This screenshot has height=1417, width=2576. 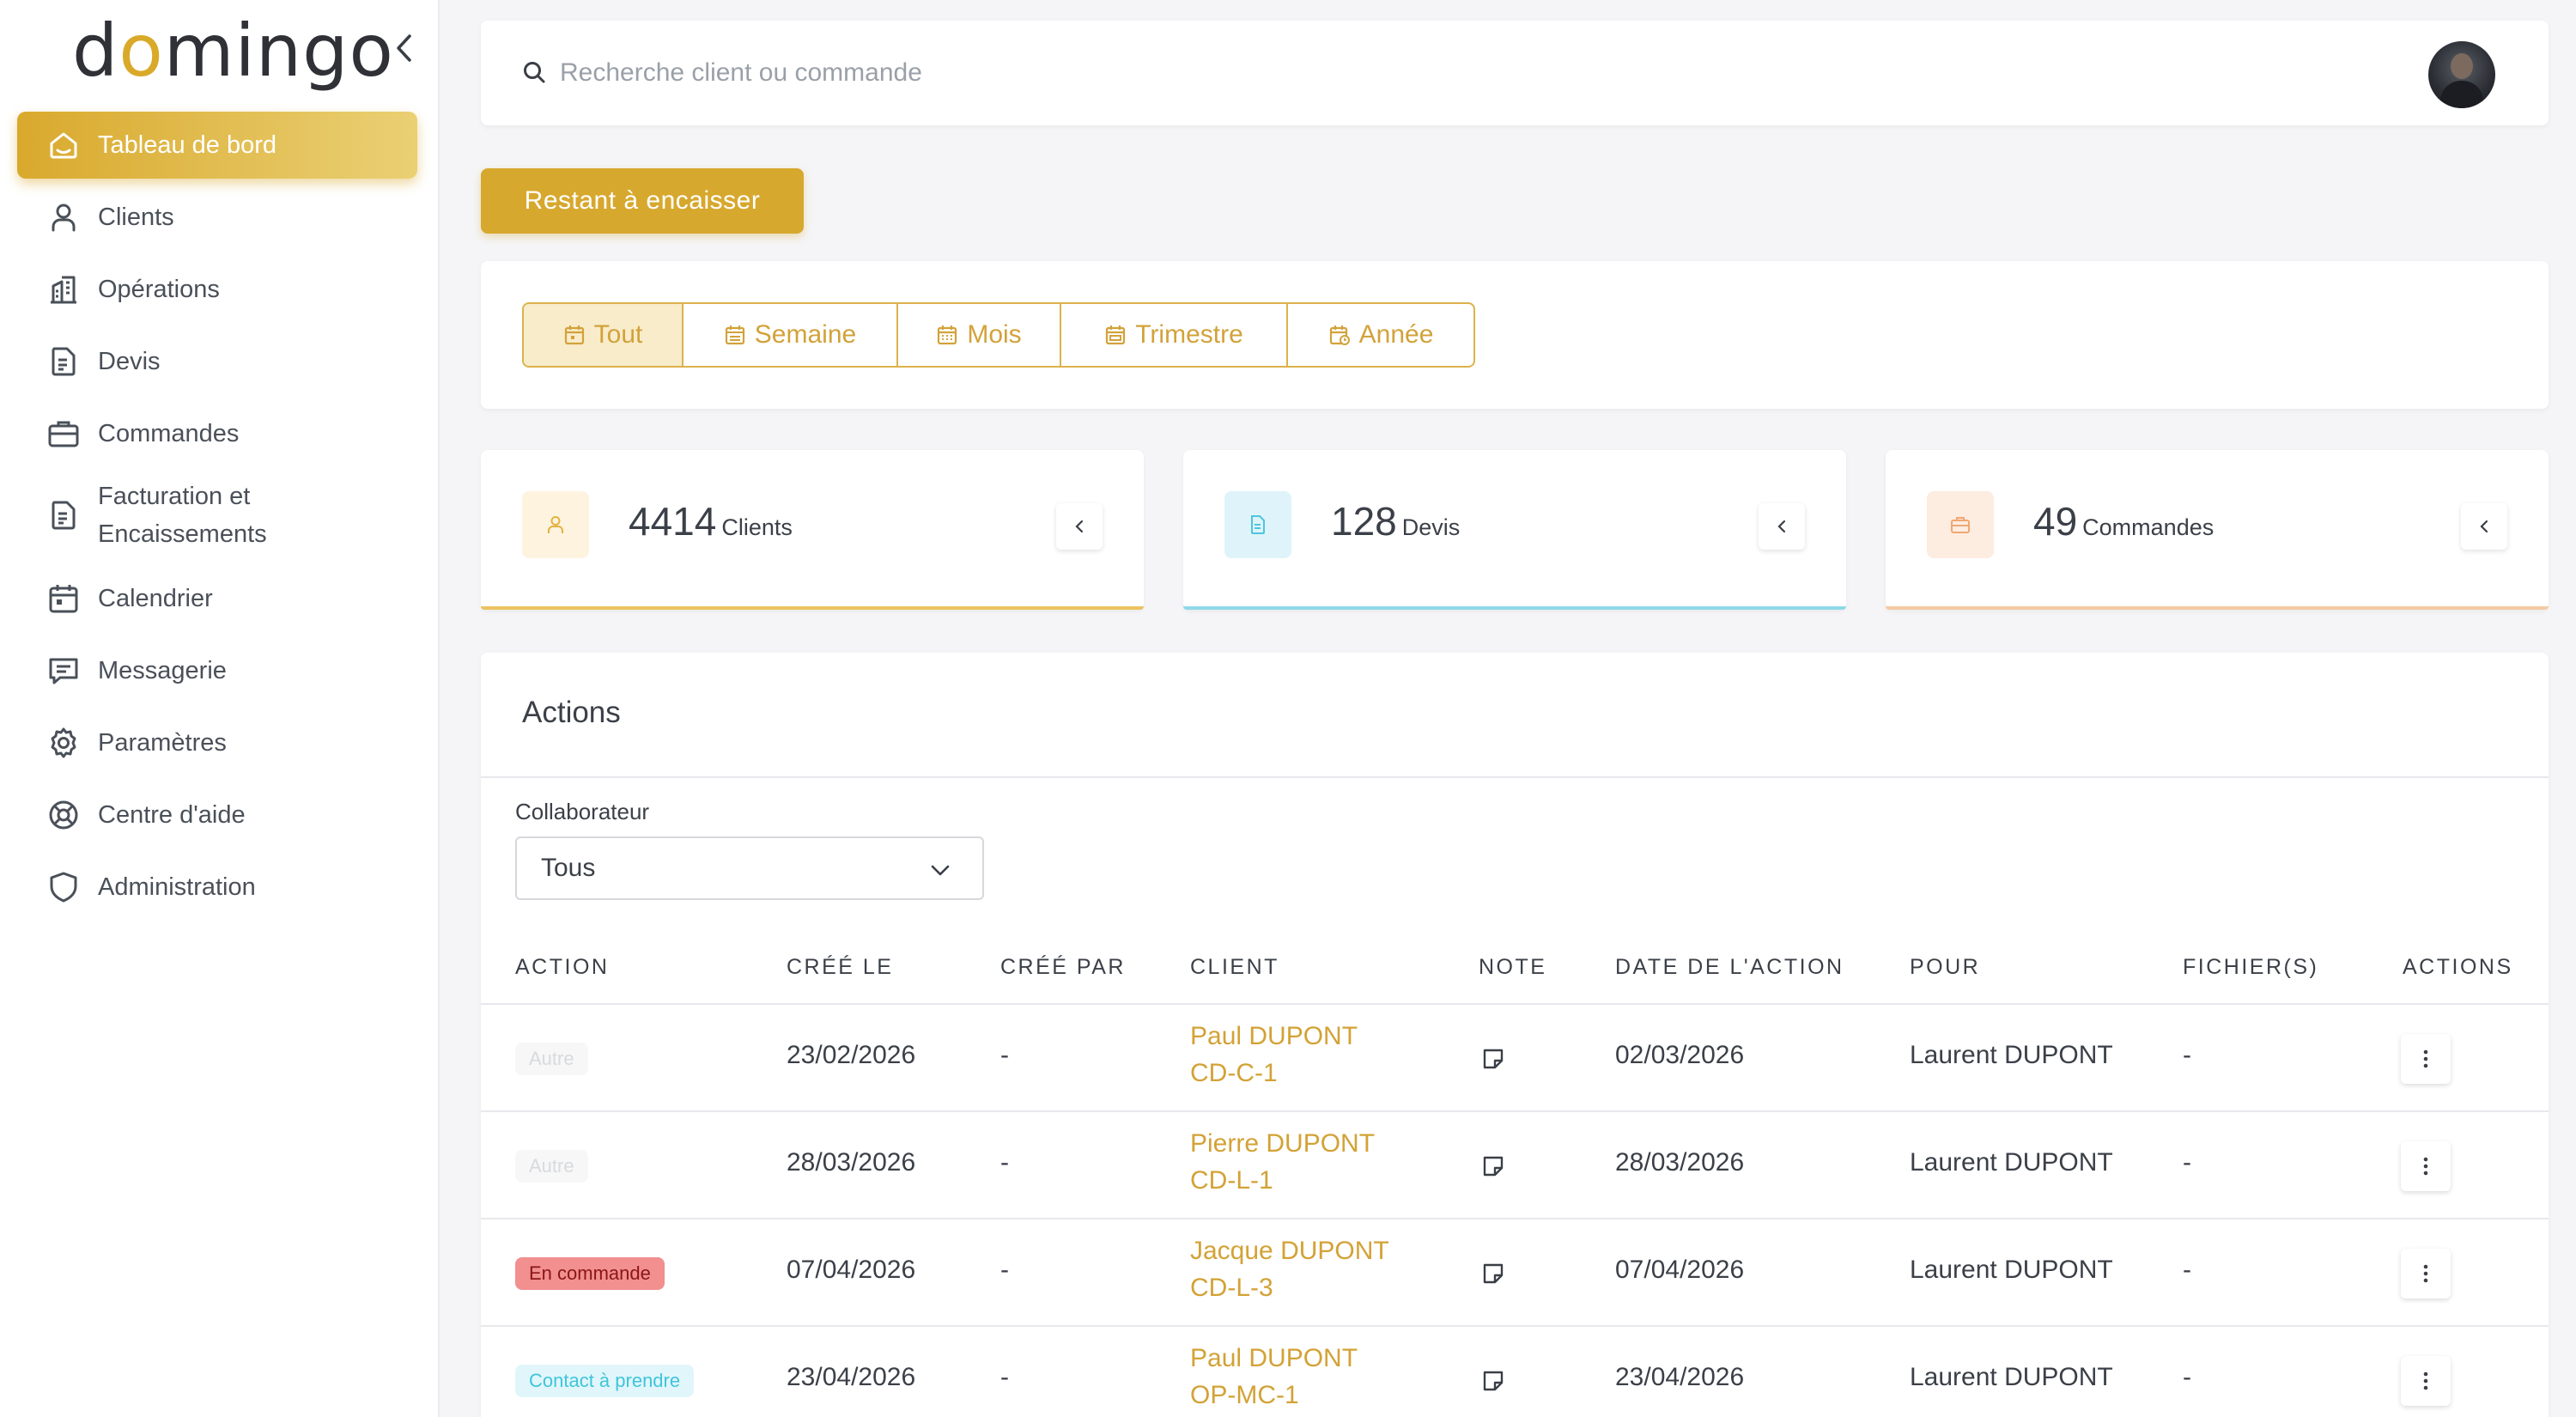 I want to click on stat-card-commandes: 49 Commandes, so click(x=2217, y=530).